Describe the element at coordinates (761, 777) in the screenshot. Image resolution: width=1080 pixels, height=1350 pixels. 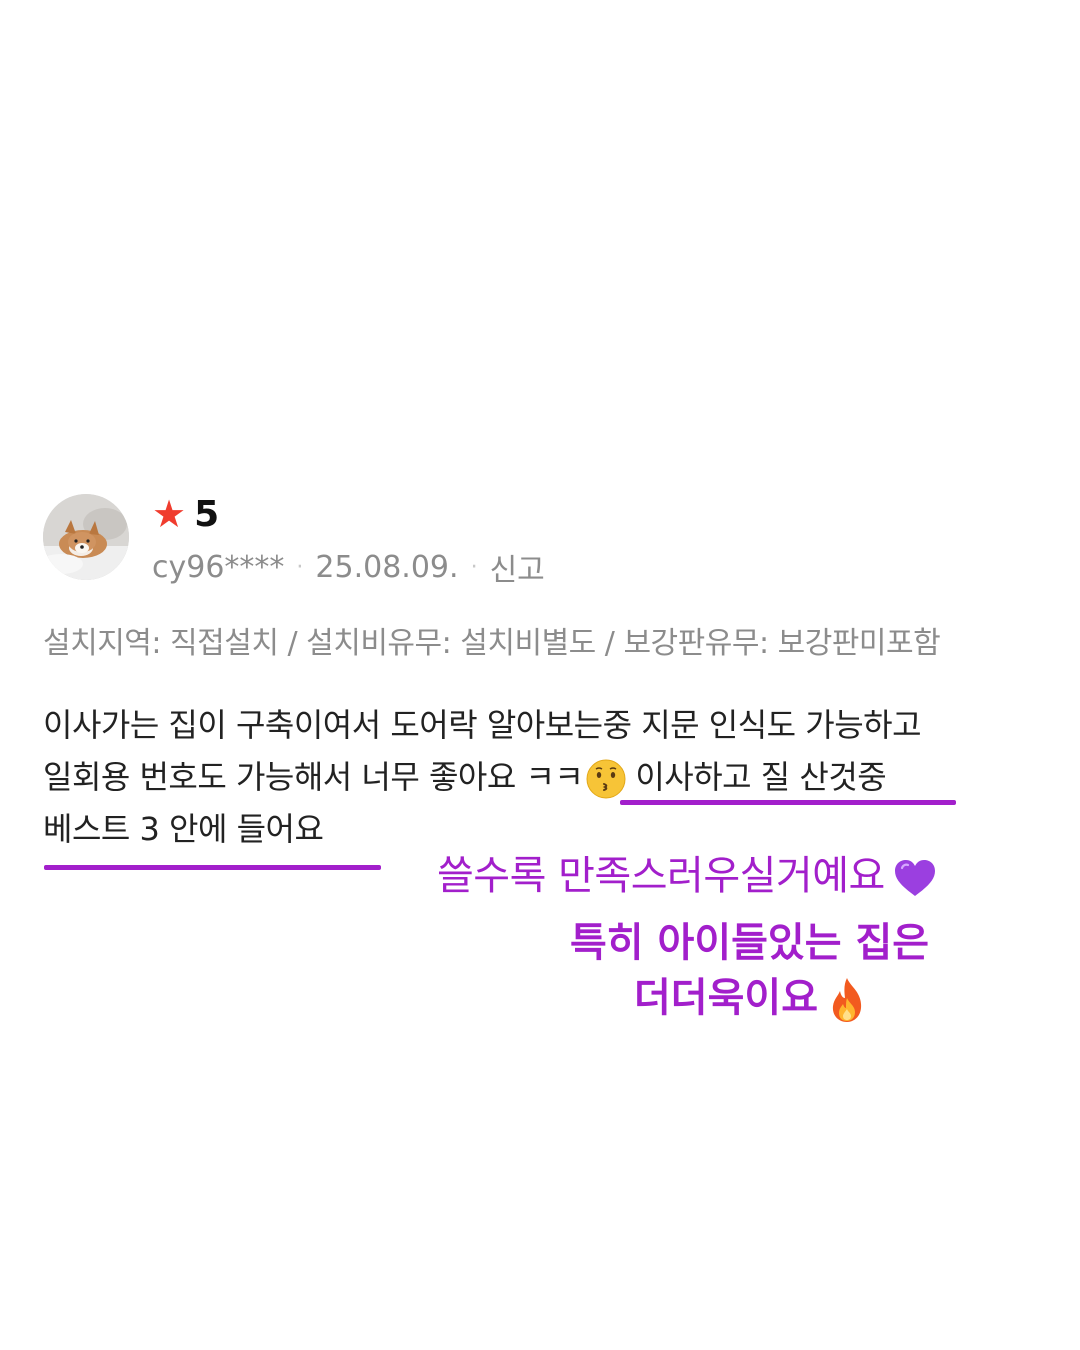
I see `review-text-segment: 이사하고 질 산것중` at that location.